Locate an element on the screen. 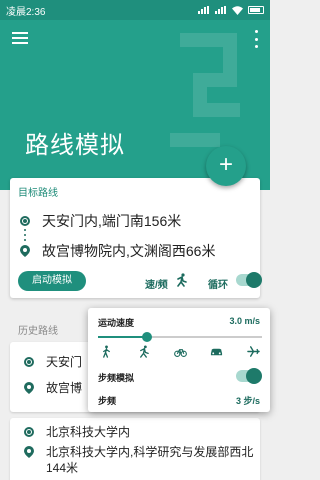 The height and width of the screenshot is (480, 320). history-end-text: 故宫博 is located at coordinates (64, 388).